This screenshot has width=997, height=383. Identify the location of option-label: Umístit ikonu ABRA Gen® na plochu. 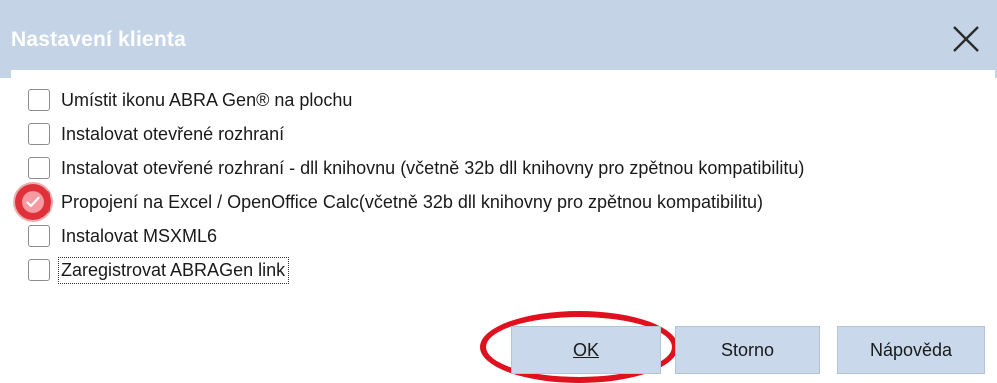
(207, 99).